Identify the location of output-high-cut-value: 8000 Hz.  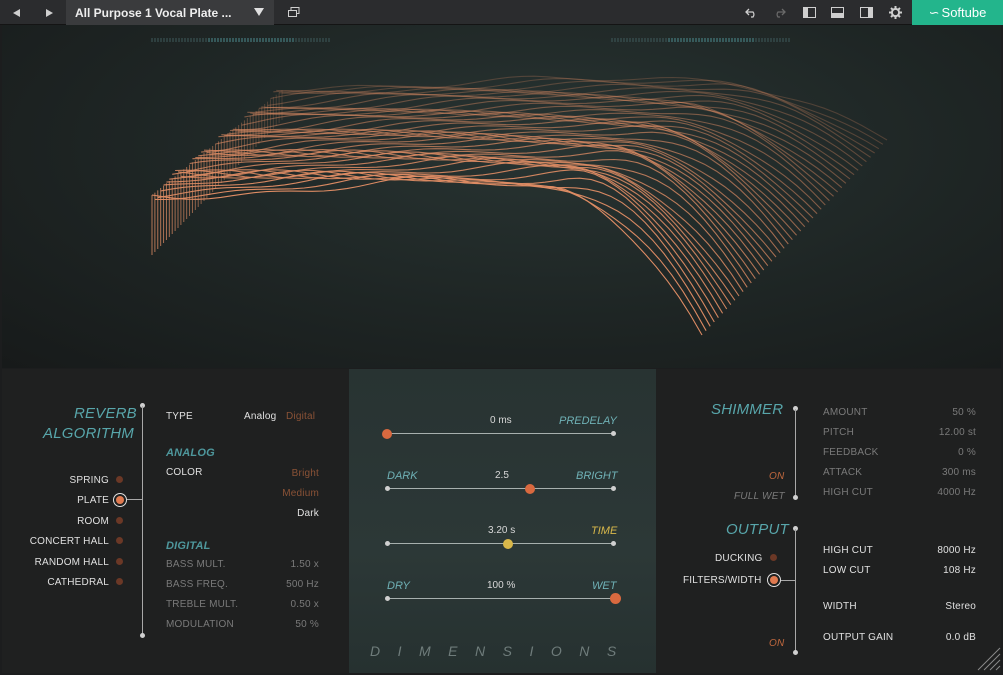
(956, 550).